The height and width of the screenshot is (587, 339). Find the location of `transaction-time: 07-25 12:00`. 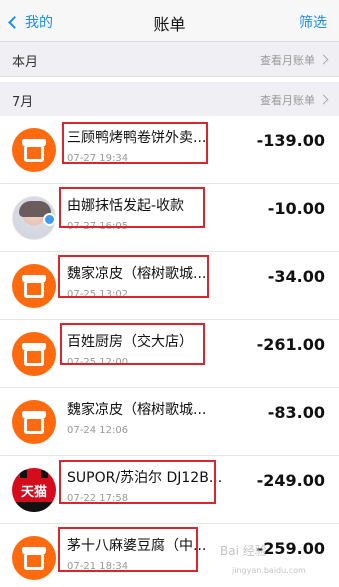

transaction-time: 07-25 12:00 is located at coordinates (98, 362).